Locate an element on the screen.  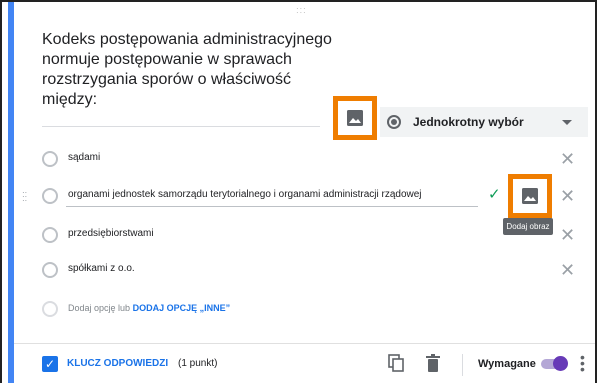
add-question-image-button is located at coordinates (355, 118).